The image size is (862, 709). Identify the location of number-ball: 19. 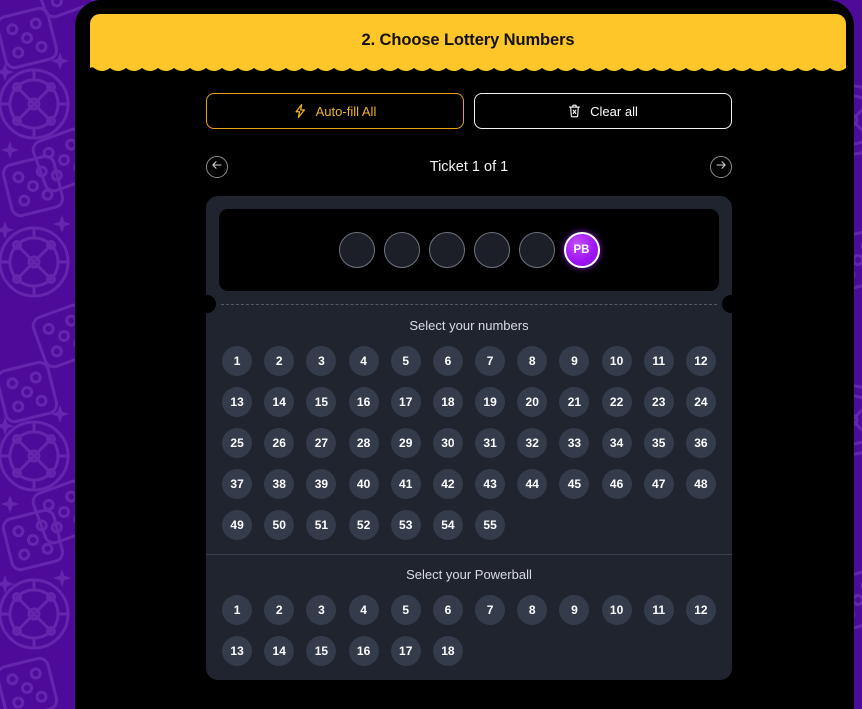
(490, 402).